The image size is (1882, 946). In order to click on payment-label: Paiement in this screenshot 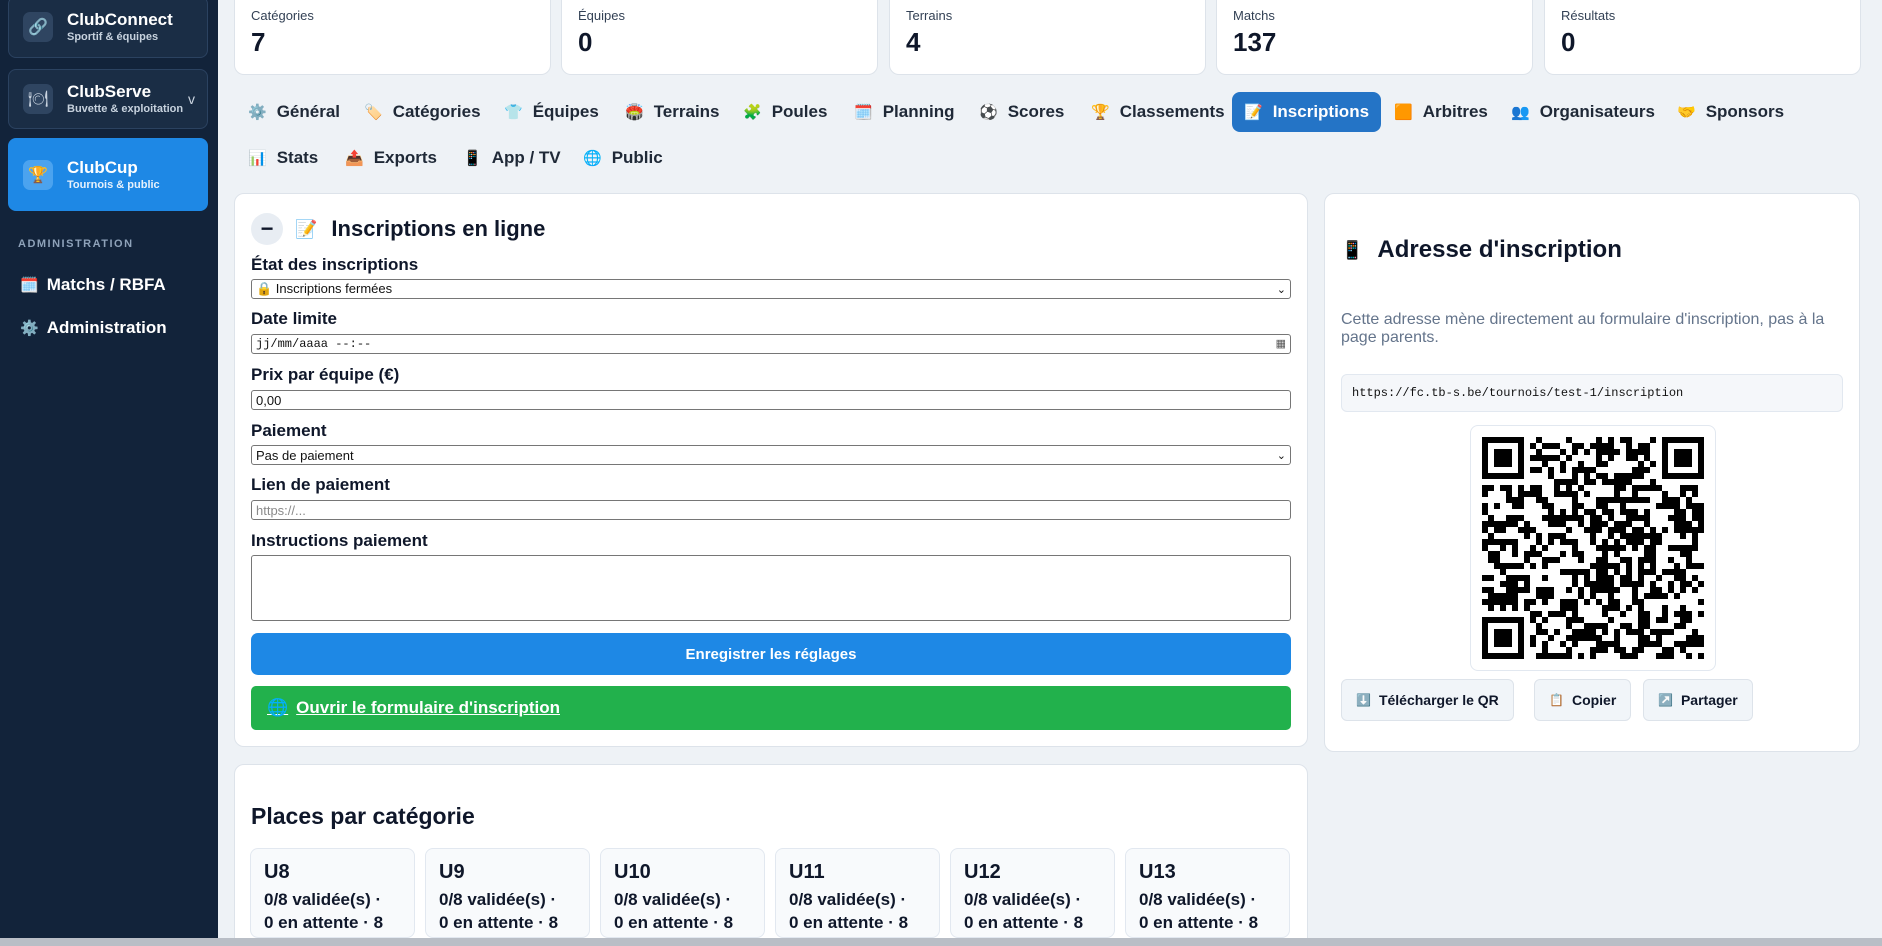, I will do `click(289, 430)`.